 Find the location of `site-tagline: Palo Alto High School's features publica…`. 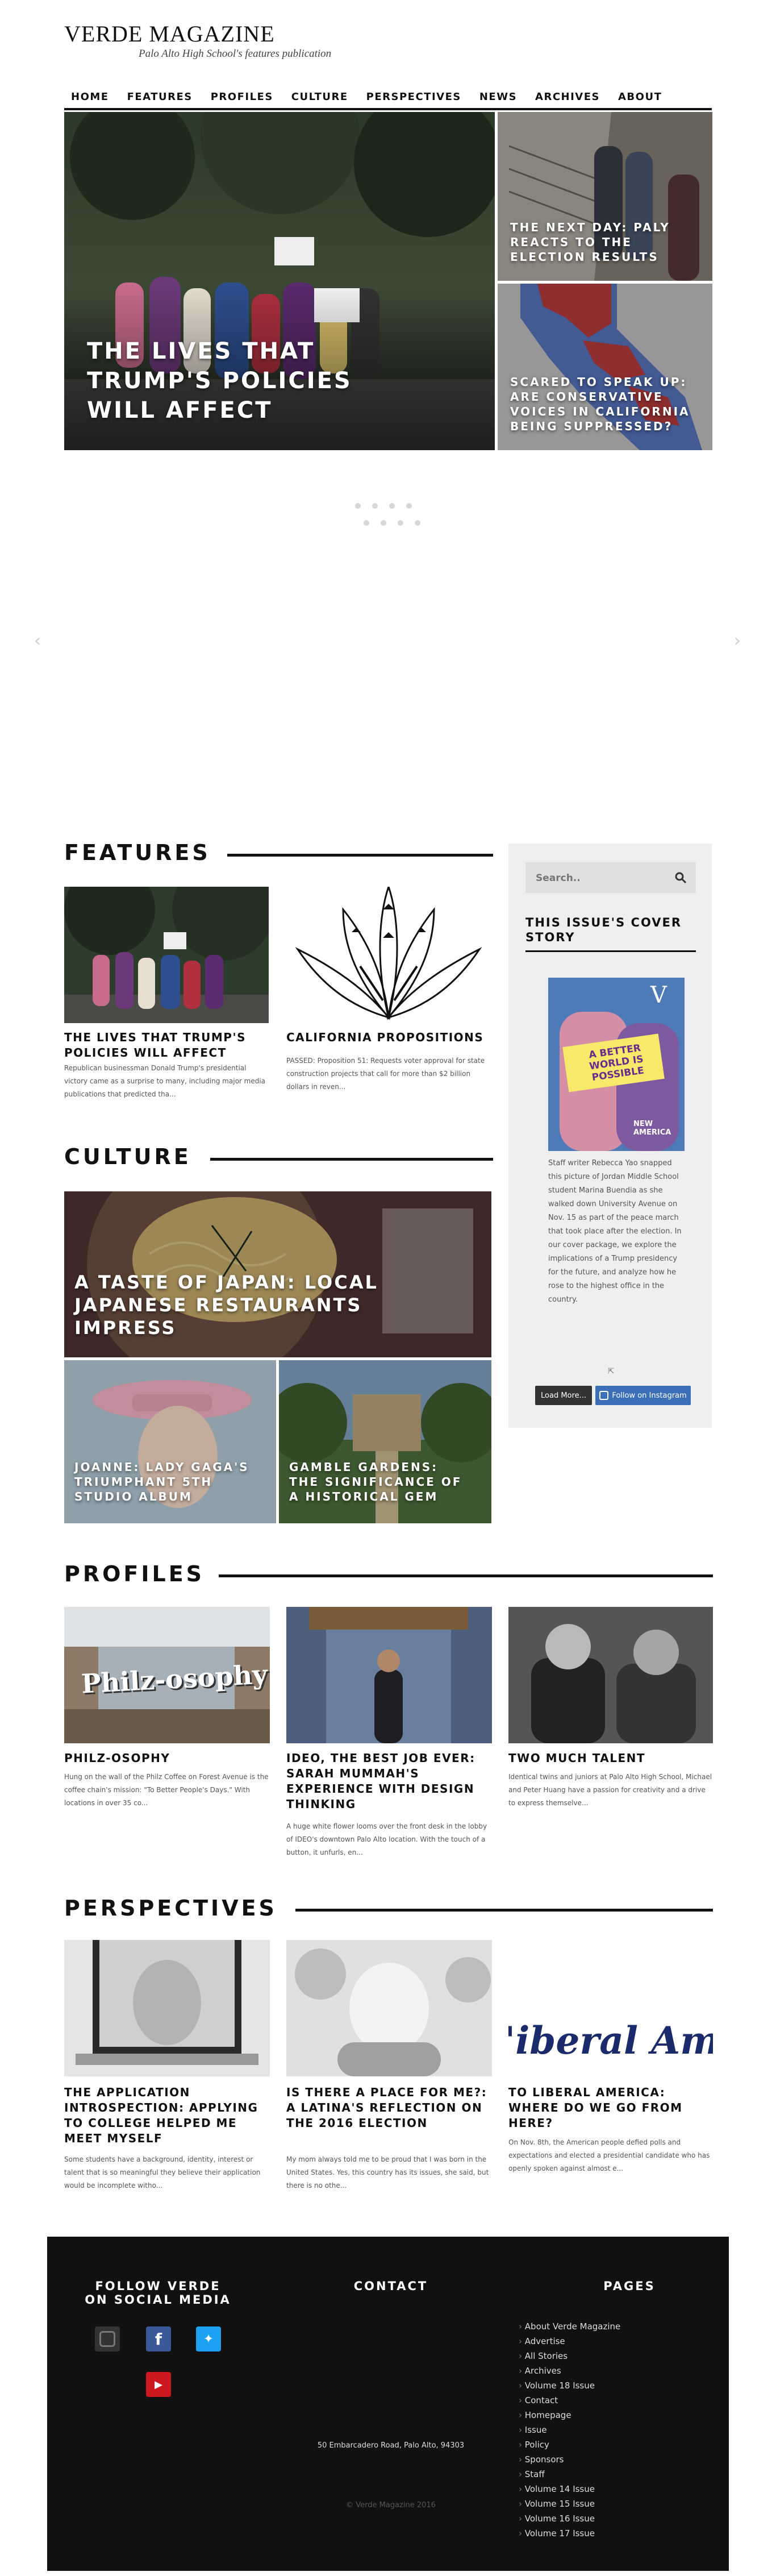

site-tagline: Palo Alto High School's features publica… is located at coordinates (235, 54).